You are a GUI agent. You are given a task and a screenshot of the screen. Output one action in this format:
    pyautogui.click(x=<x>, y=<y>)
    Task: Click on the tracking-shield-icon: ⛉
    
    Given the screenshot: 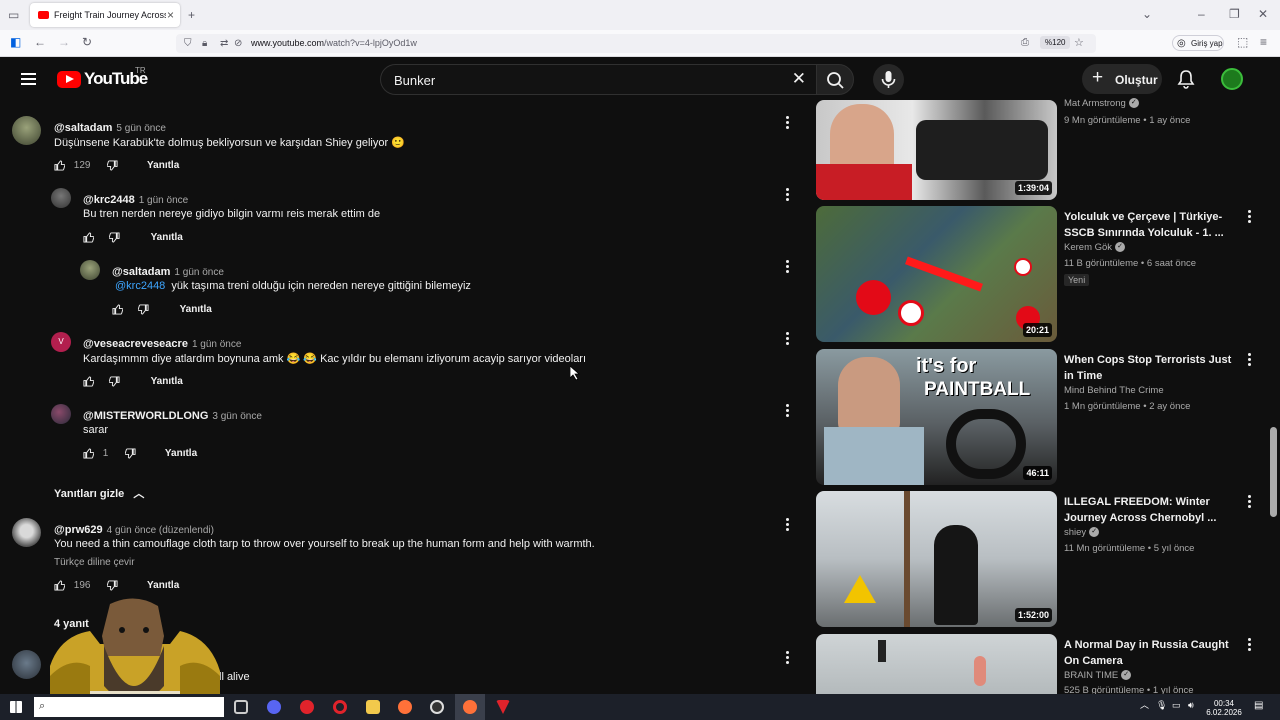 What is the action you would take?
    pyautogui.click(x=188, y=44)
    